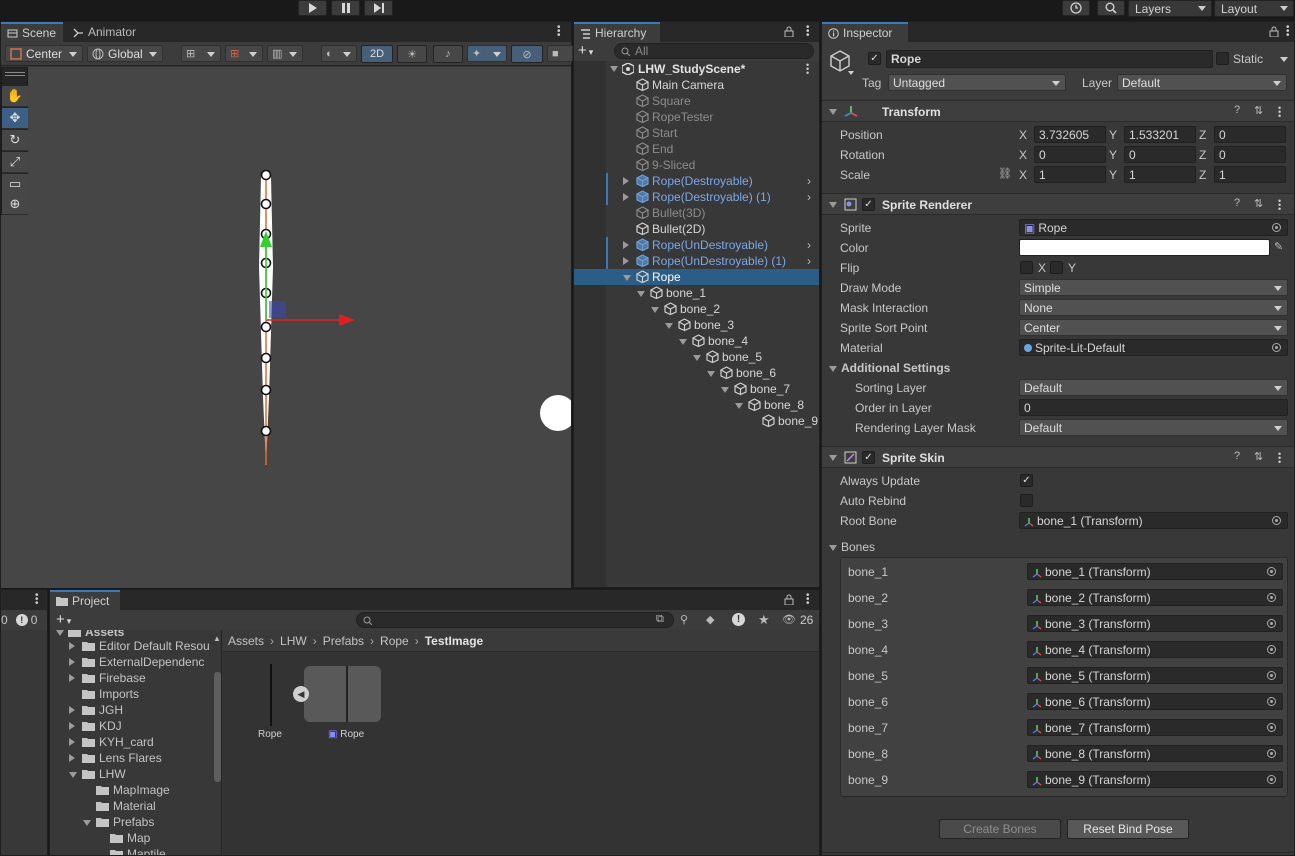 This screenshot has width=1295, height=856. Describe the element at coordinates (1237, 203) in the screenshot. I see `help-icon: ?` at that location.